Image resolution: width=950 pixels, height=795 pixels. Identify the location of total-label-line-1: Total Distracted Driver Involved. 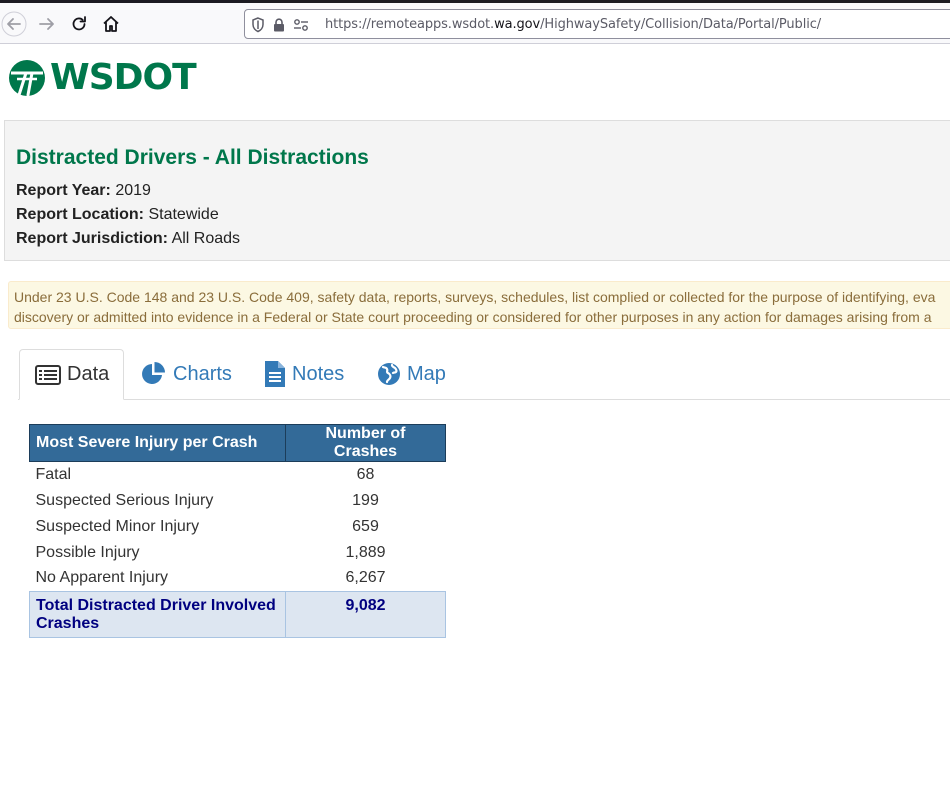
(156, 605).